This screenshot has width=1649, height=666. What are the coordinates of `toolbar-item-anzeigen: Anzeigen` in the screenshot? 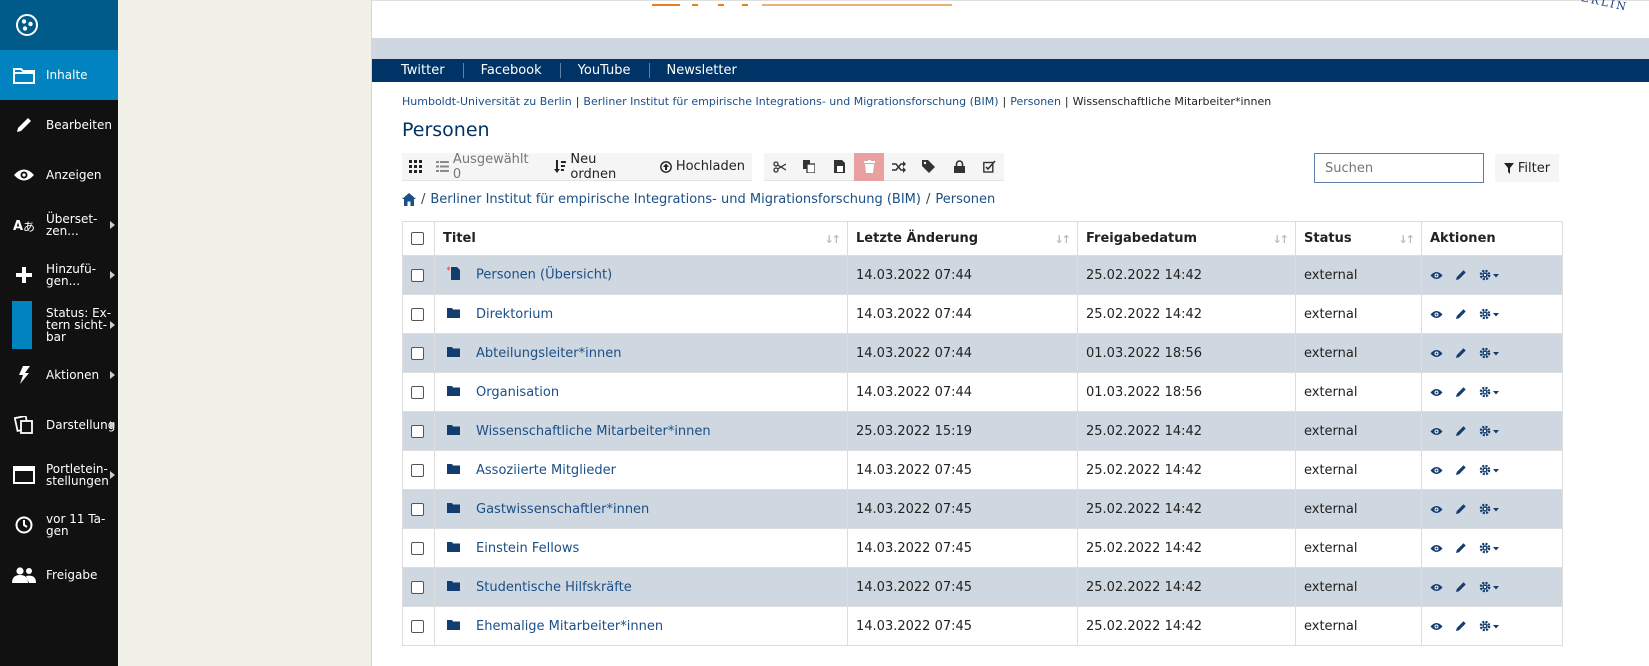 It's located at (59, 175).